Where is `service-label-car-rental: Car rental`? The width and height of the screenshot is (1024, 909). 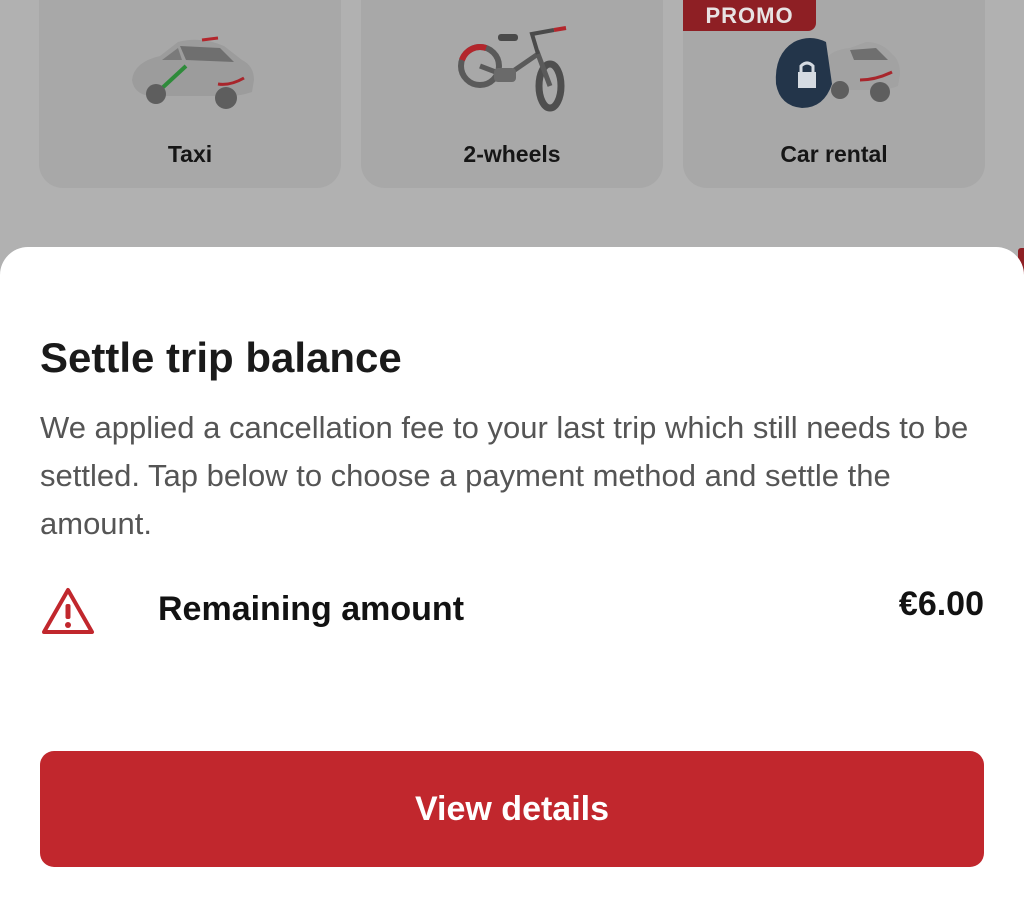
service-label-car-rental: Car rental is located at coordinates (834, 154).